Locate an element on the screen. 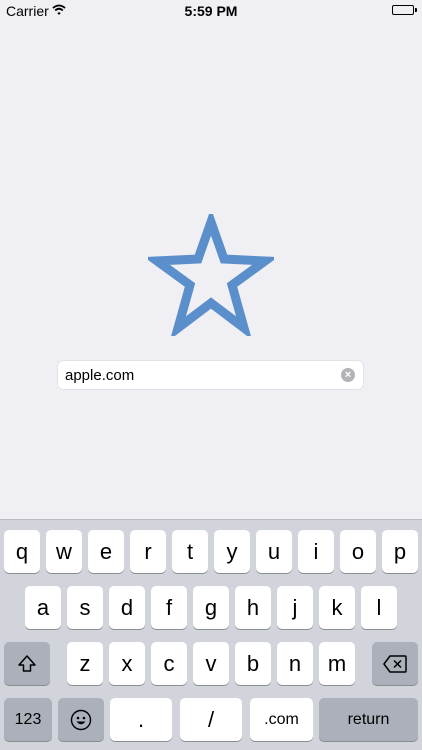 This screenshot has height=750, width=422. key-h: h is located at coordinates (253, 607).